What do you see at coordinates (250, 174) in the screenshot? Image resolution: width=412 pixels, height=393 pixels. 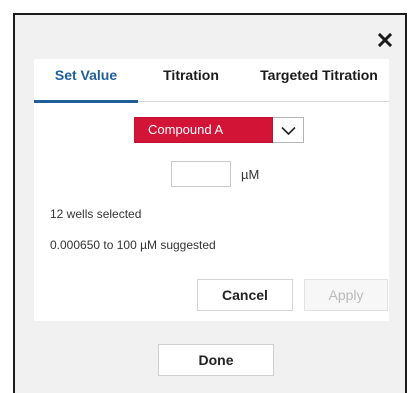 I see `unit-label: µM` at bounding box center [250, 174].